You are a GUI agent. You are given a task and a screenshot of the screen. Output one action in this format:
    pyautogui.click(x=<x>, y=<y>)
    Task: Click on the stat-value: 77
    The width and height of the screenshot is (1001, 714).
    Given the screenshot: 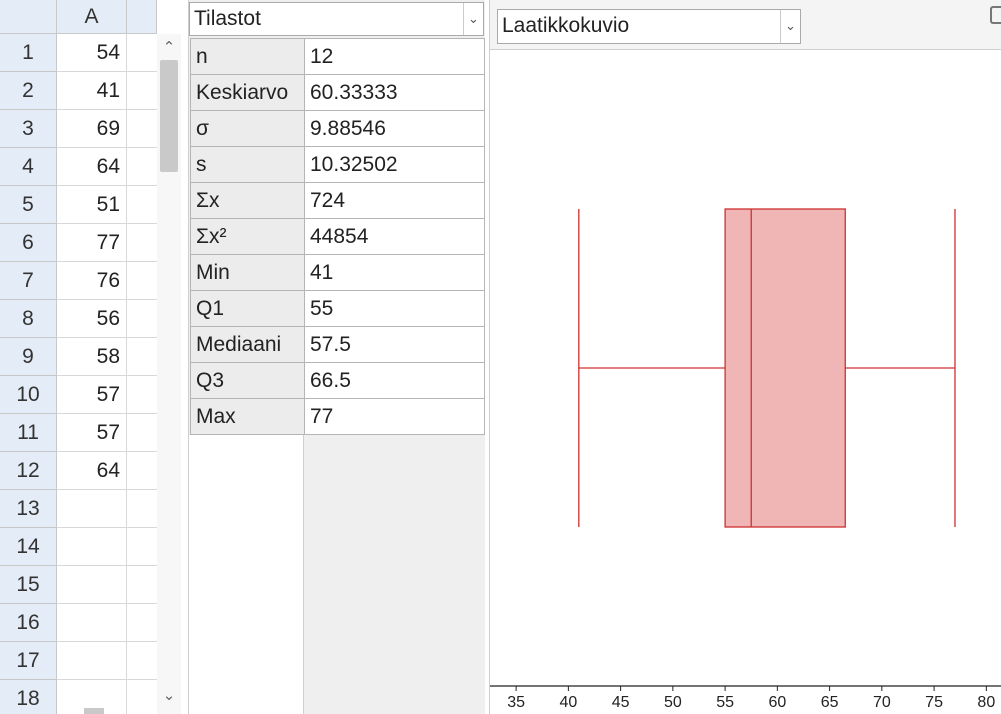 What is the action you would take?
    pyautogui.click(x=394, y=416)
    